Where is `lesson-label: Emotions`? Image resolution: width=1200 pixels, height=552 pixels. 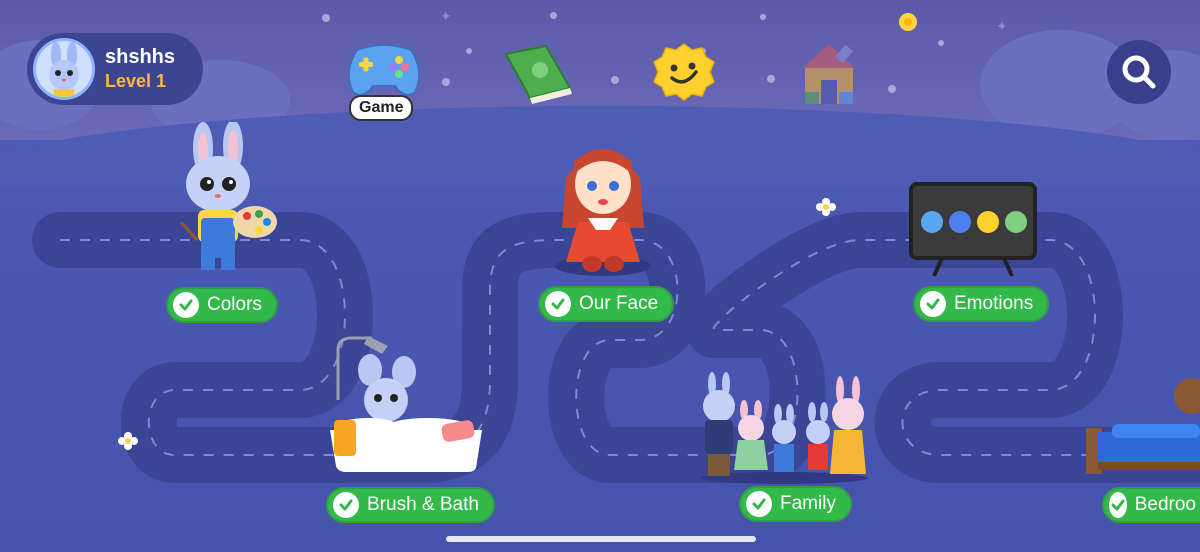 lesson-label: Emotions is located at coordinates (994, 303).